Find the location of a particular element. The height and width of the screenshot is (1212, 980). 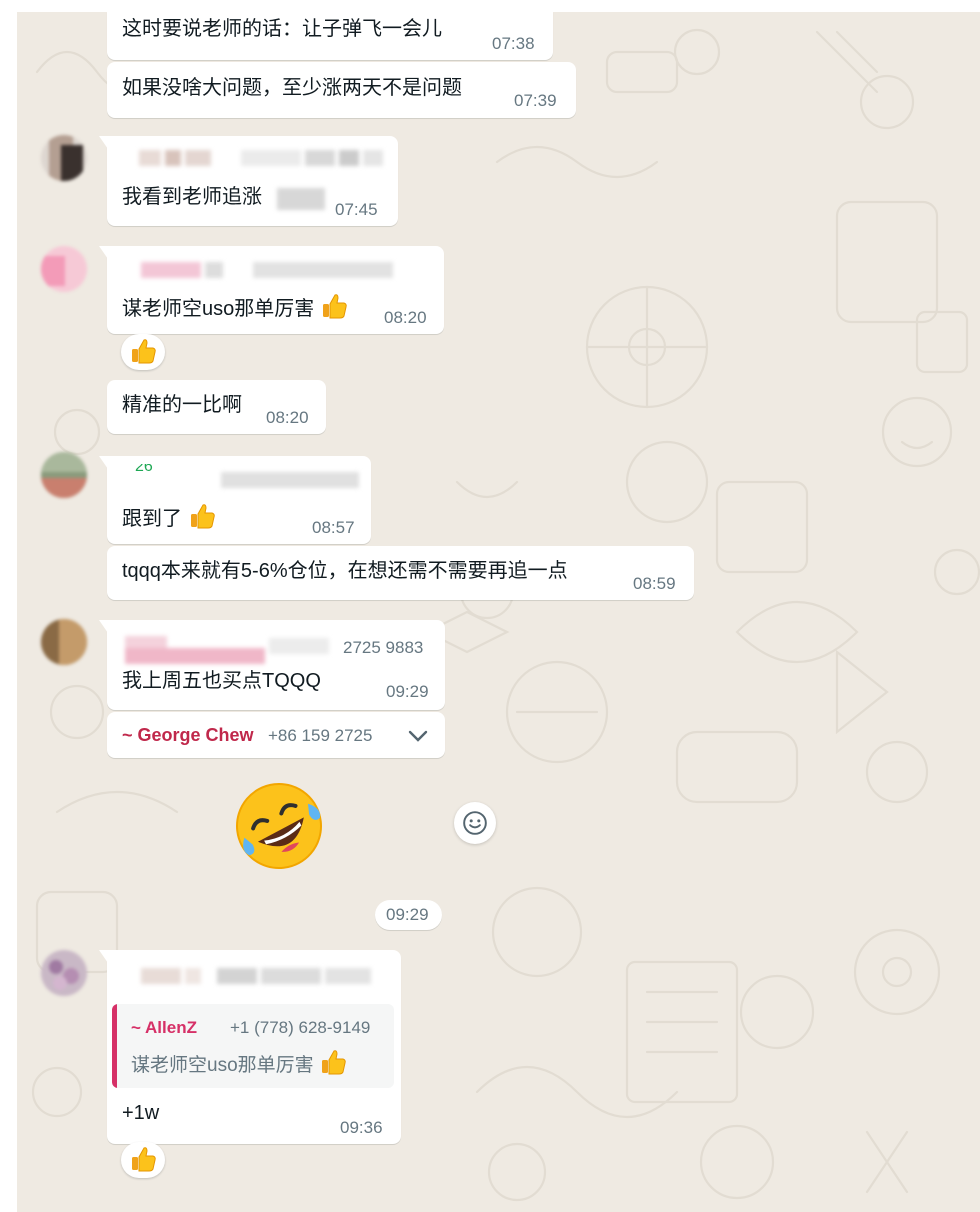

contact-card: ~ George Chew +86 159 2725 is located at coordinates (276, 735).